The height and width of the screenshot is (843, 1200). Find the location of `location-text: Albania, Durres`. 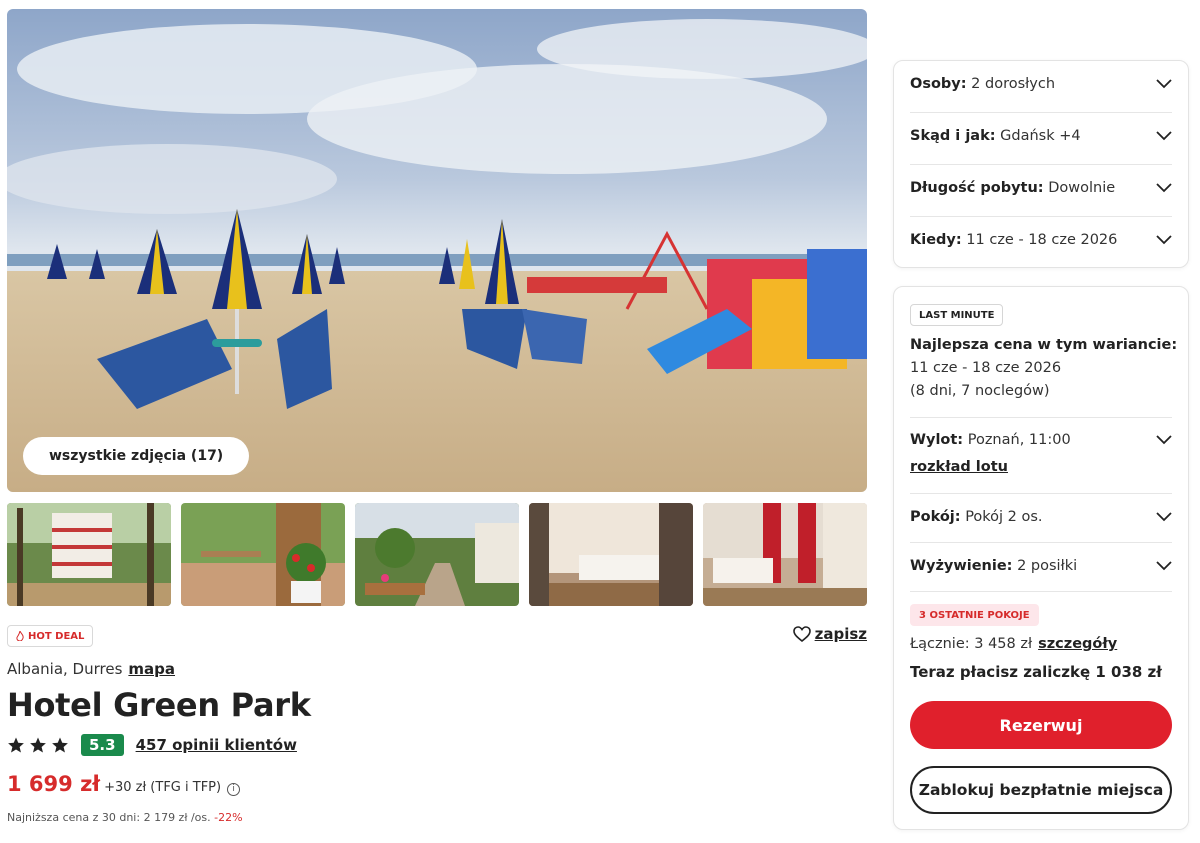

location-text: Albania, Durres is located at coordinates (65, 669).